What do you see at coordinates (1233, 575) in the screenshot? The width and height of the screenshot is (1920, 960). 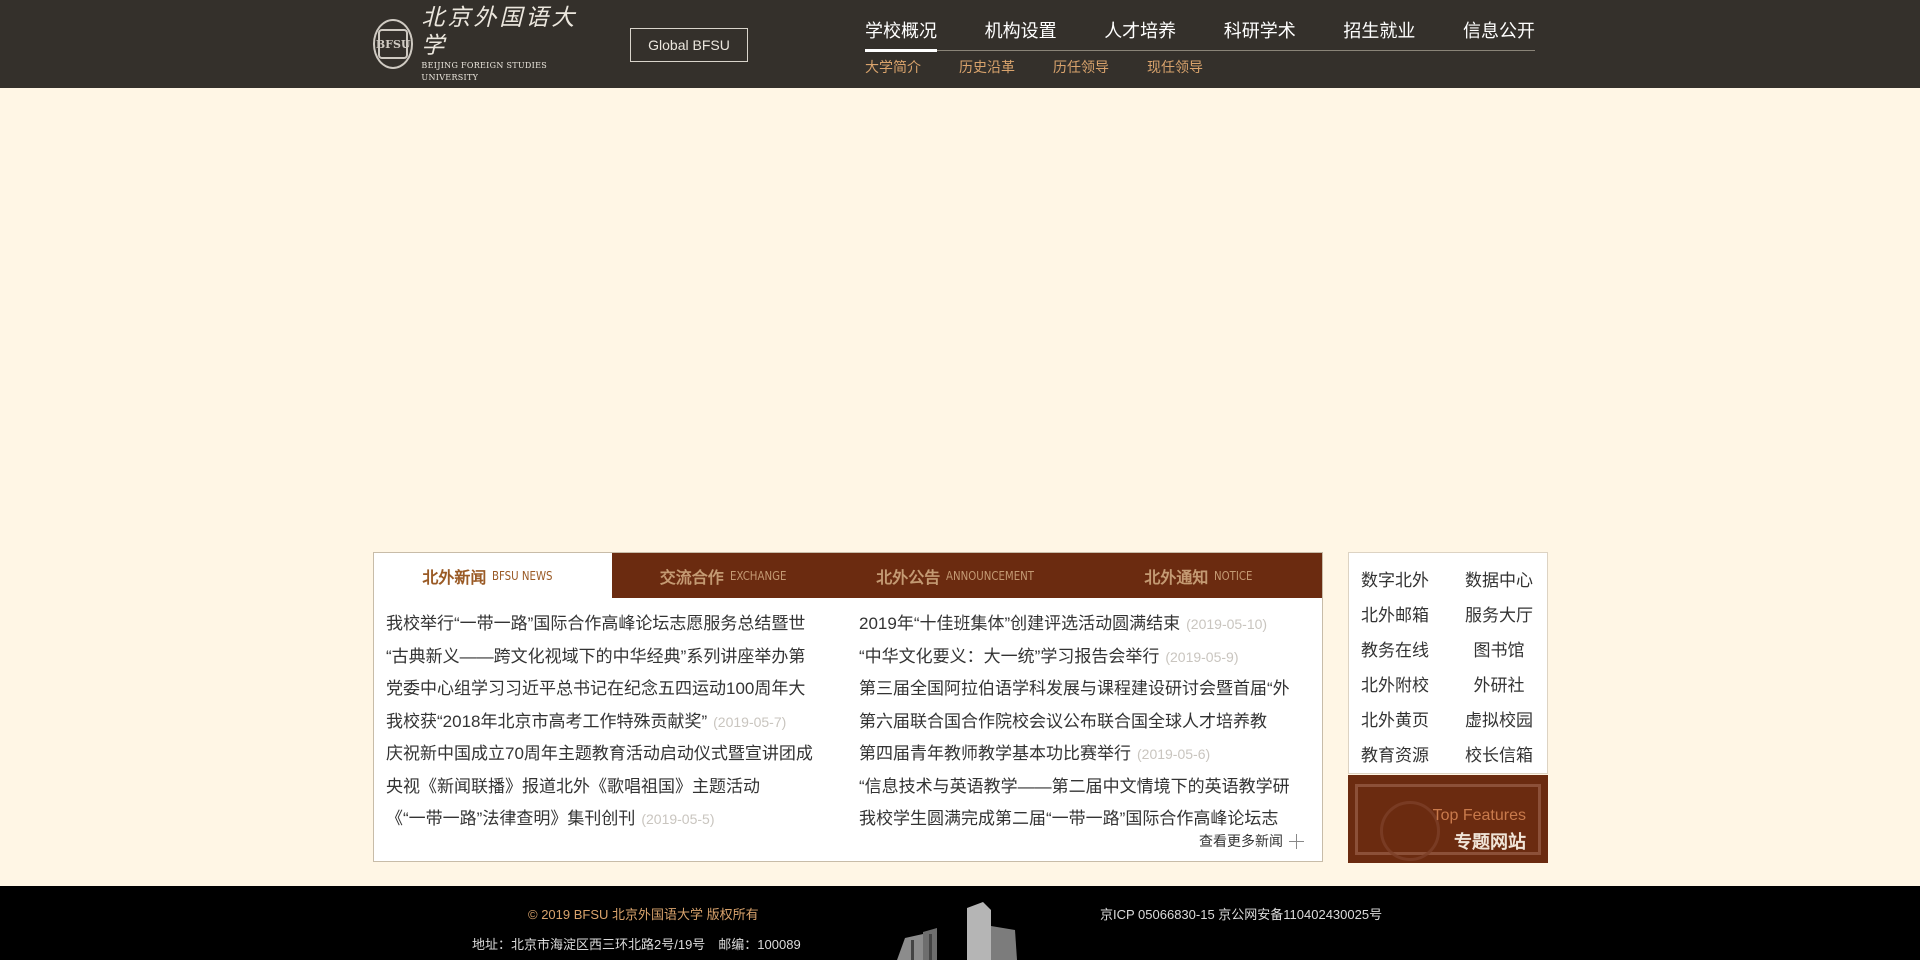 I see `tab-label-en: NOTICE` at bounding box center [1233, 575].